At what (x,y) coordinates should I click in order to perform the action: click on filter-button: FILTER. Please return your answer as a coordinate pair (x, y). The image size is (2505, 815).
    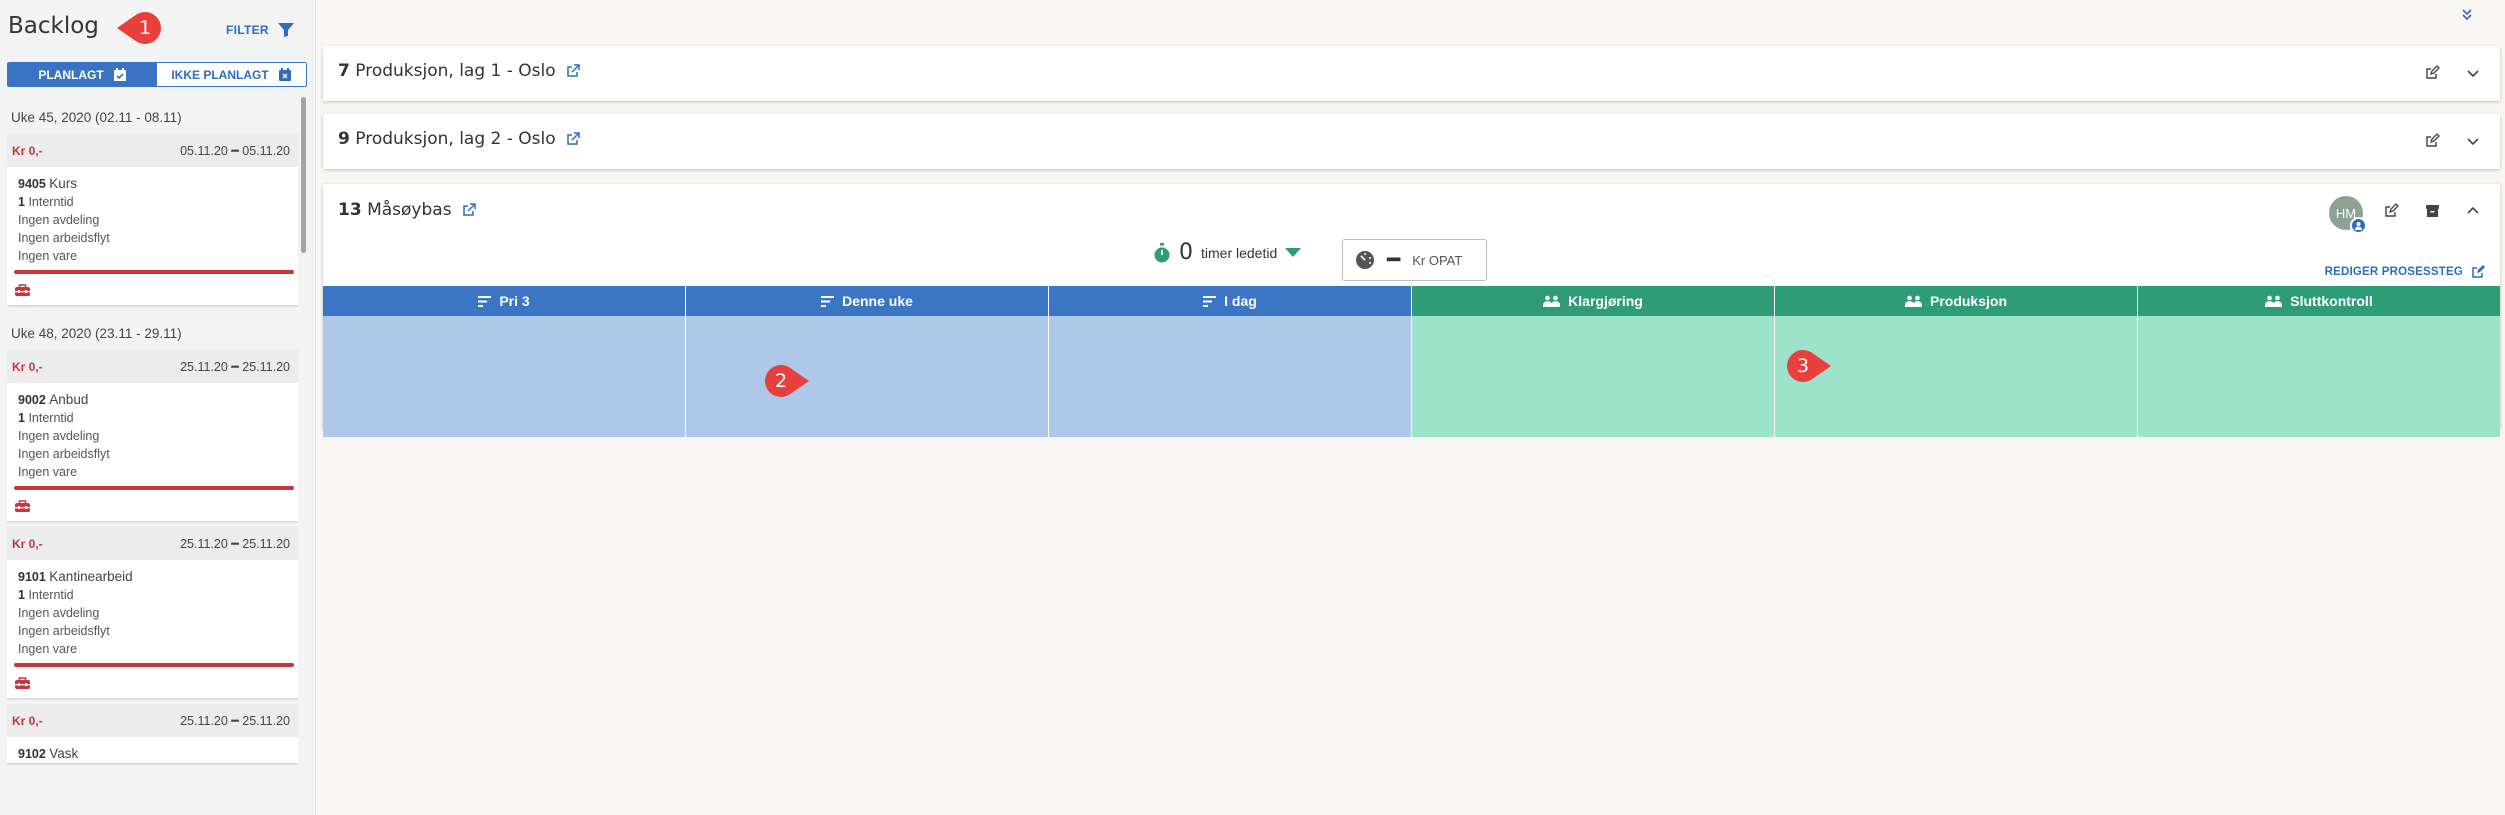
    Looking at the image, I should click on (260, 30).